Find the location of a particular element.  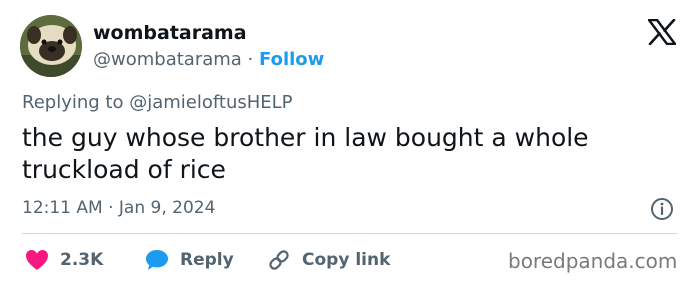

replying-to-mention: @jamieloftusHELP is located at coordinates (210, 102).